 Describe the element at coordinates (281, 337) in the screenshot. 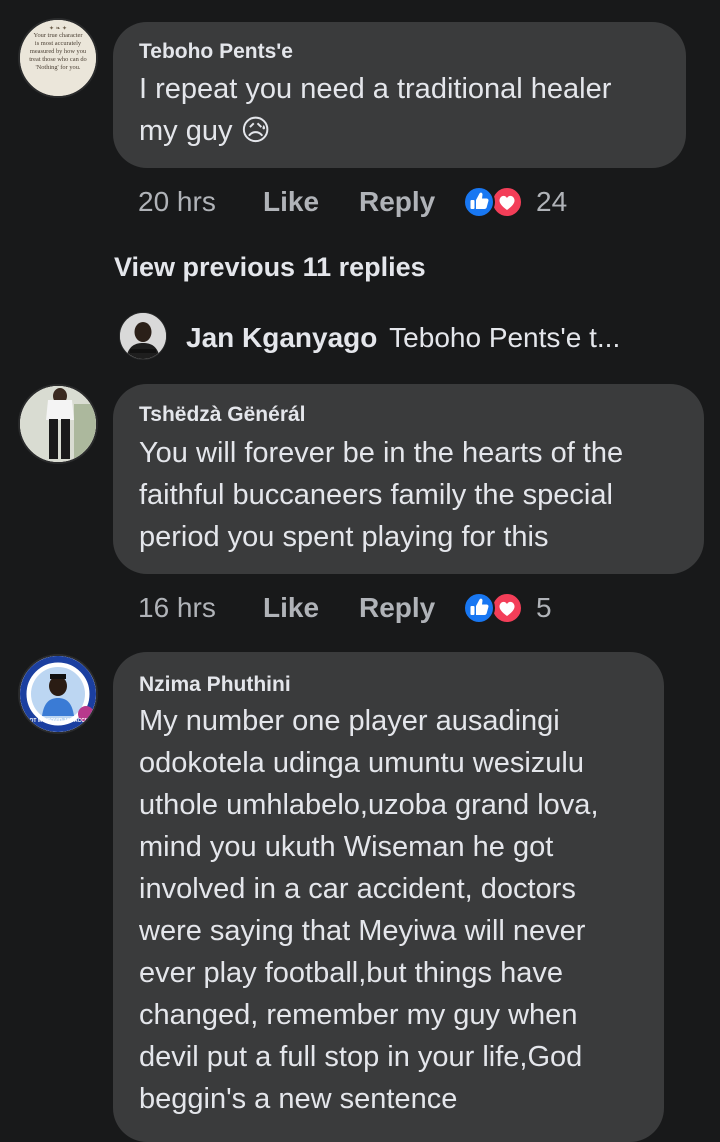

I see `reply-preview-author: Jan Kganyago` at that location.